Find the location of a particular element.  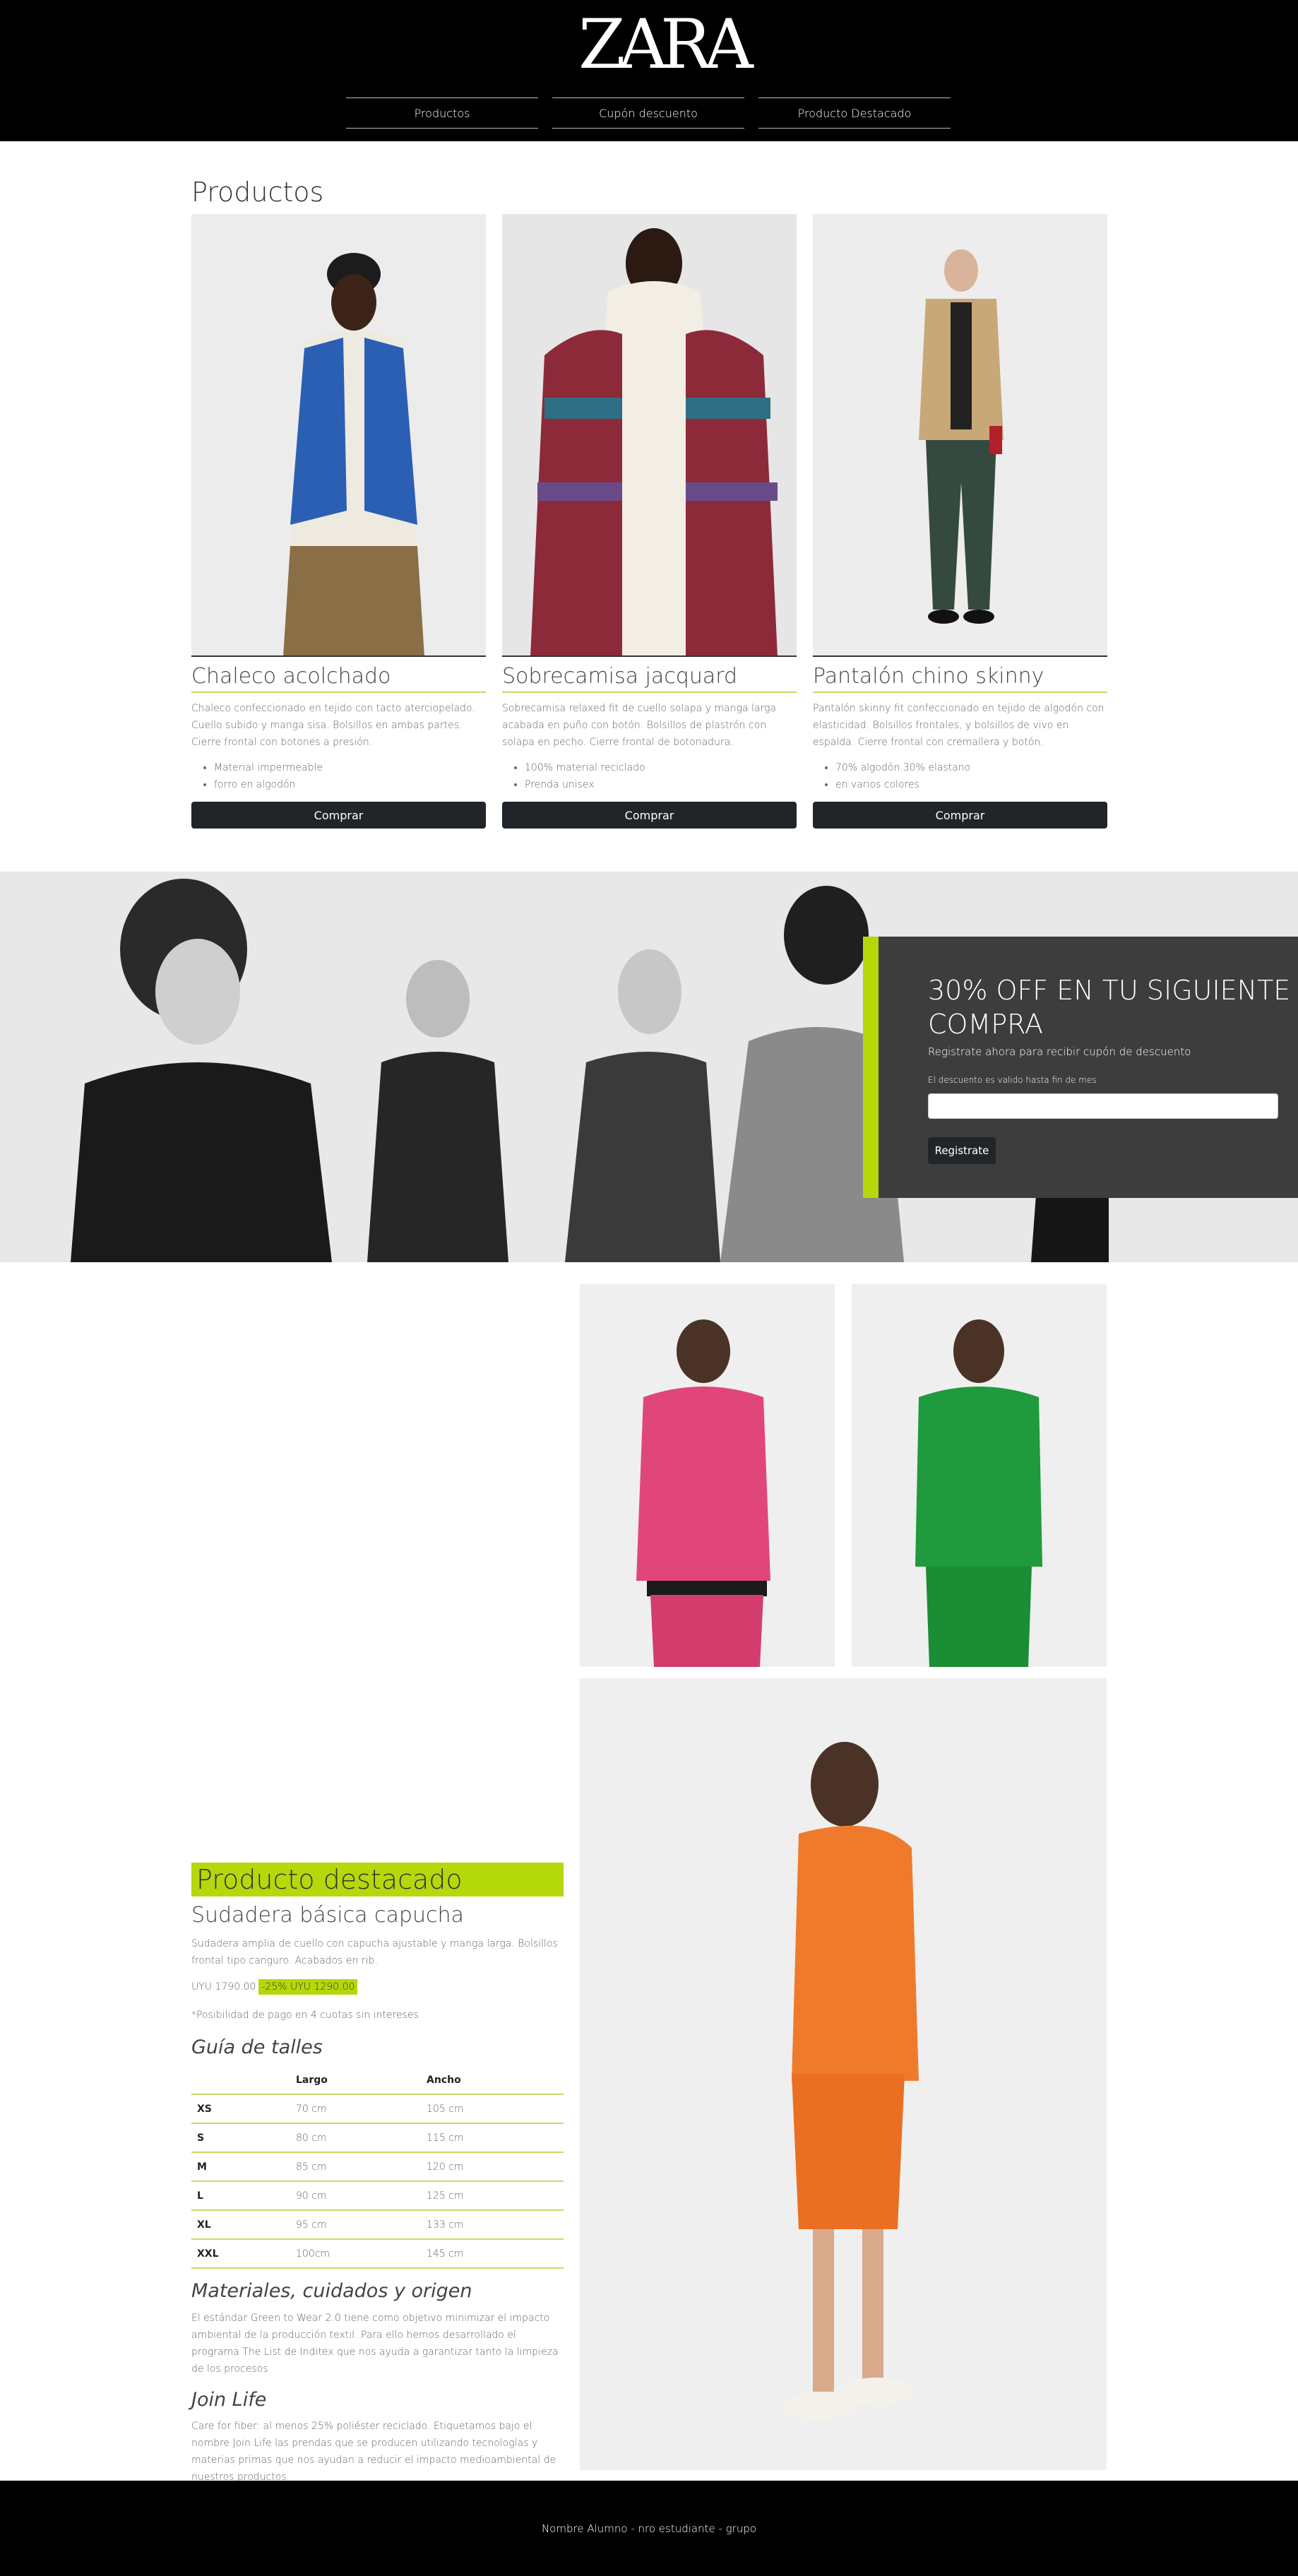

product-name: Pantalón chino skinny is located at coordinates (960, 678).